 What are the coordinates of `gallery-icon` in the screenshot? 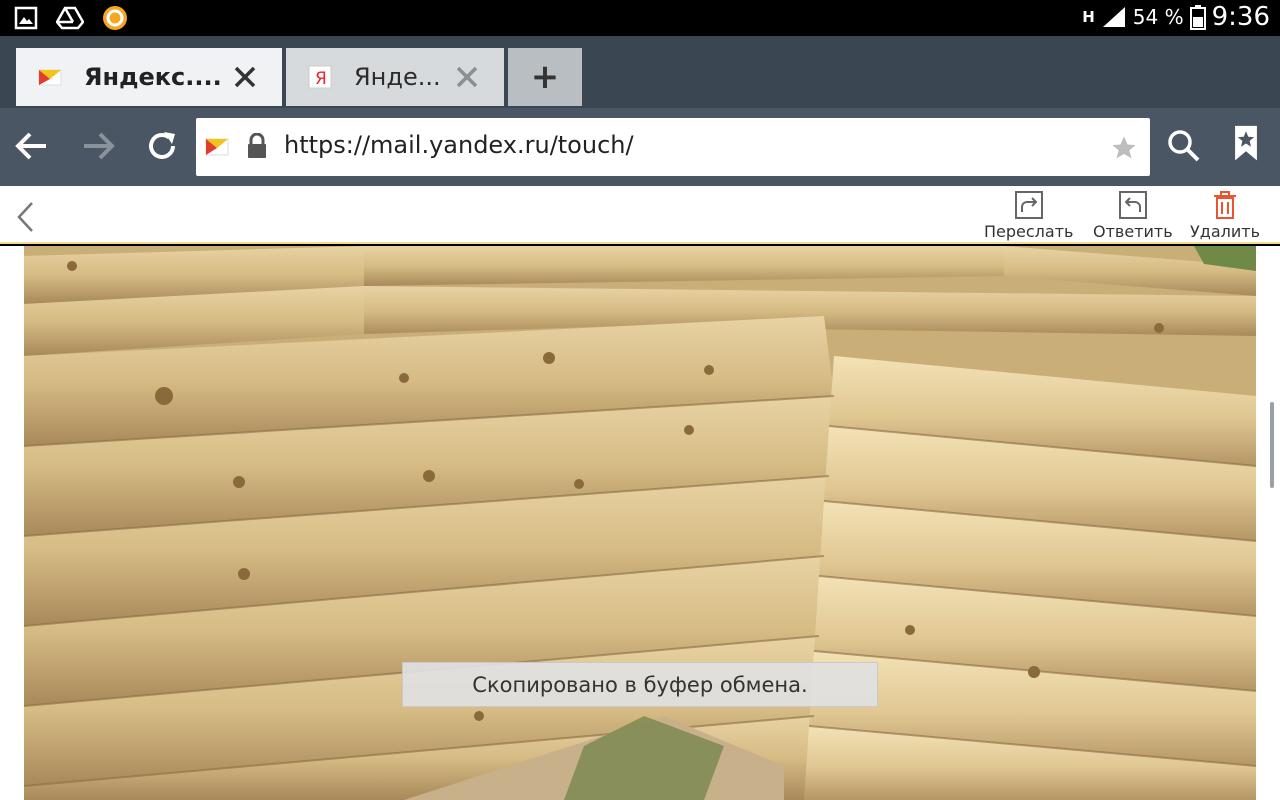 It's located at (26, 18).